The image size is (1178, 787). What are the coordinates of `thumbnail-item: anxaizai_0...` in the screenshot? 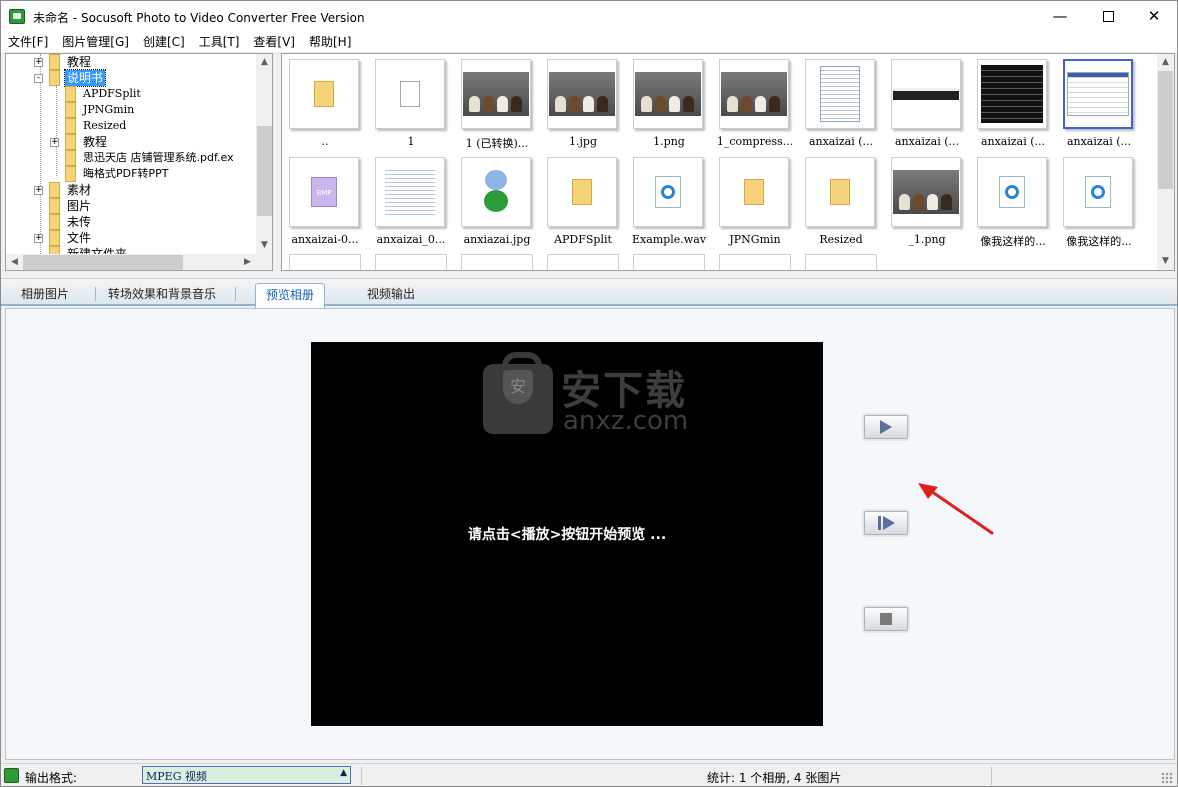 It's located at (415, 202).